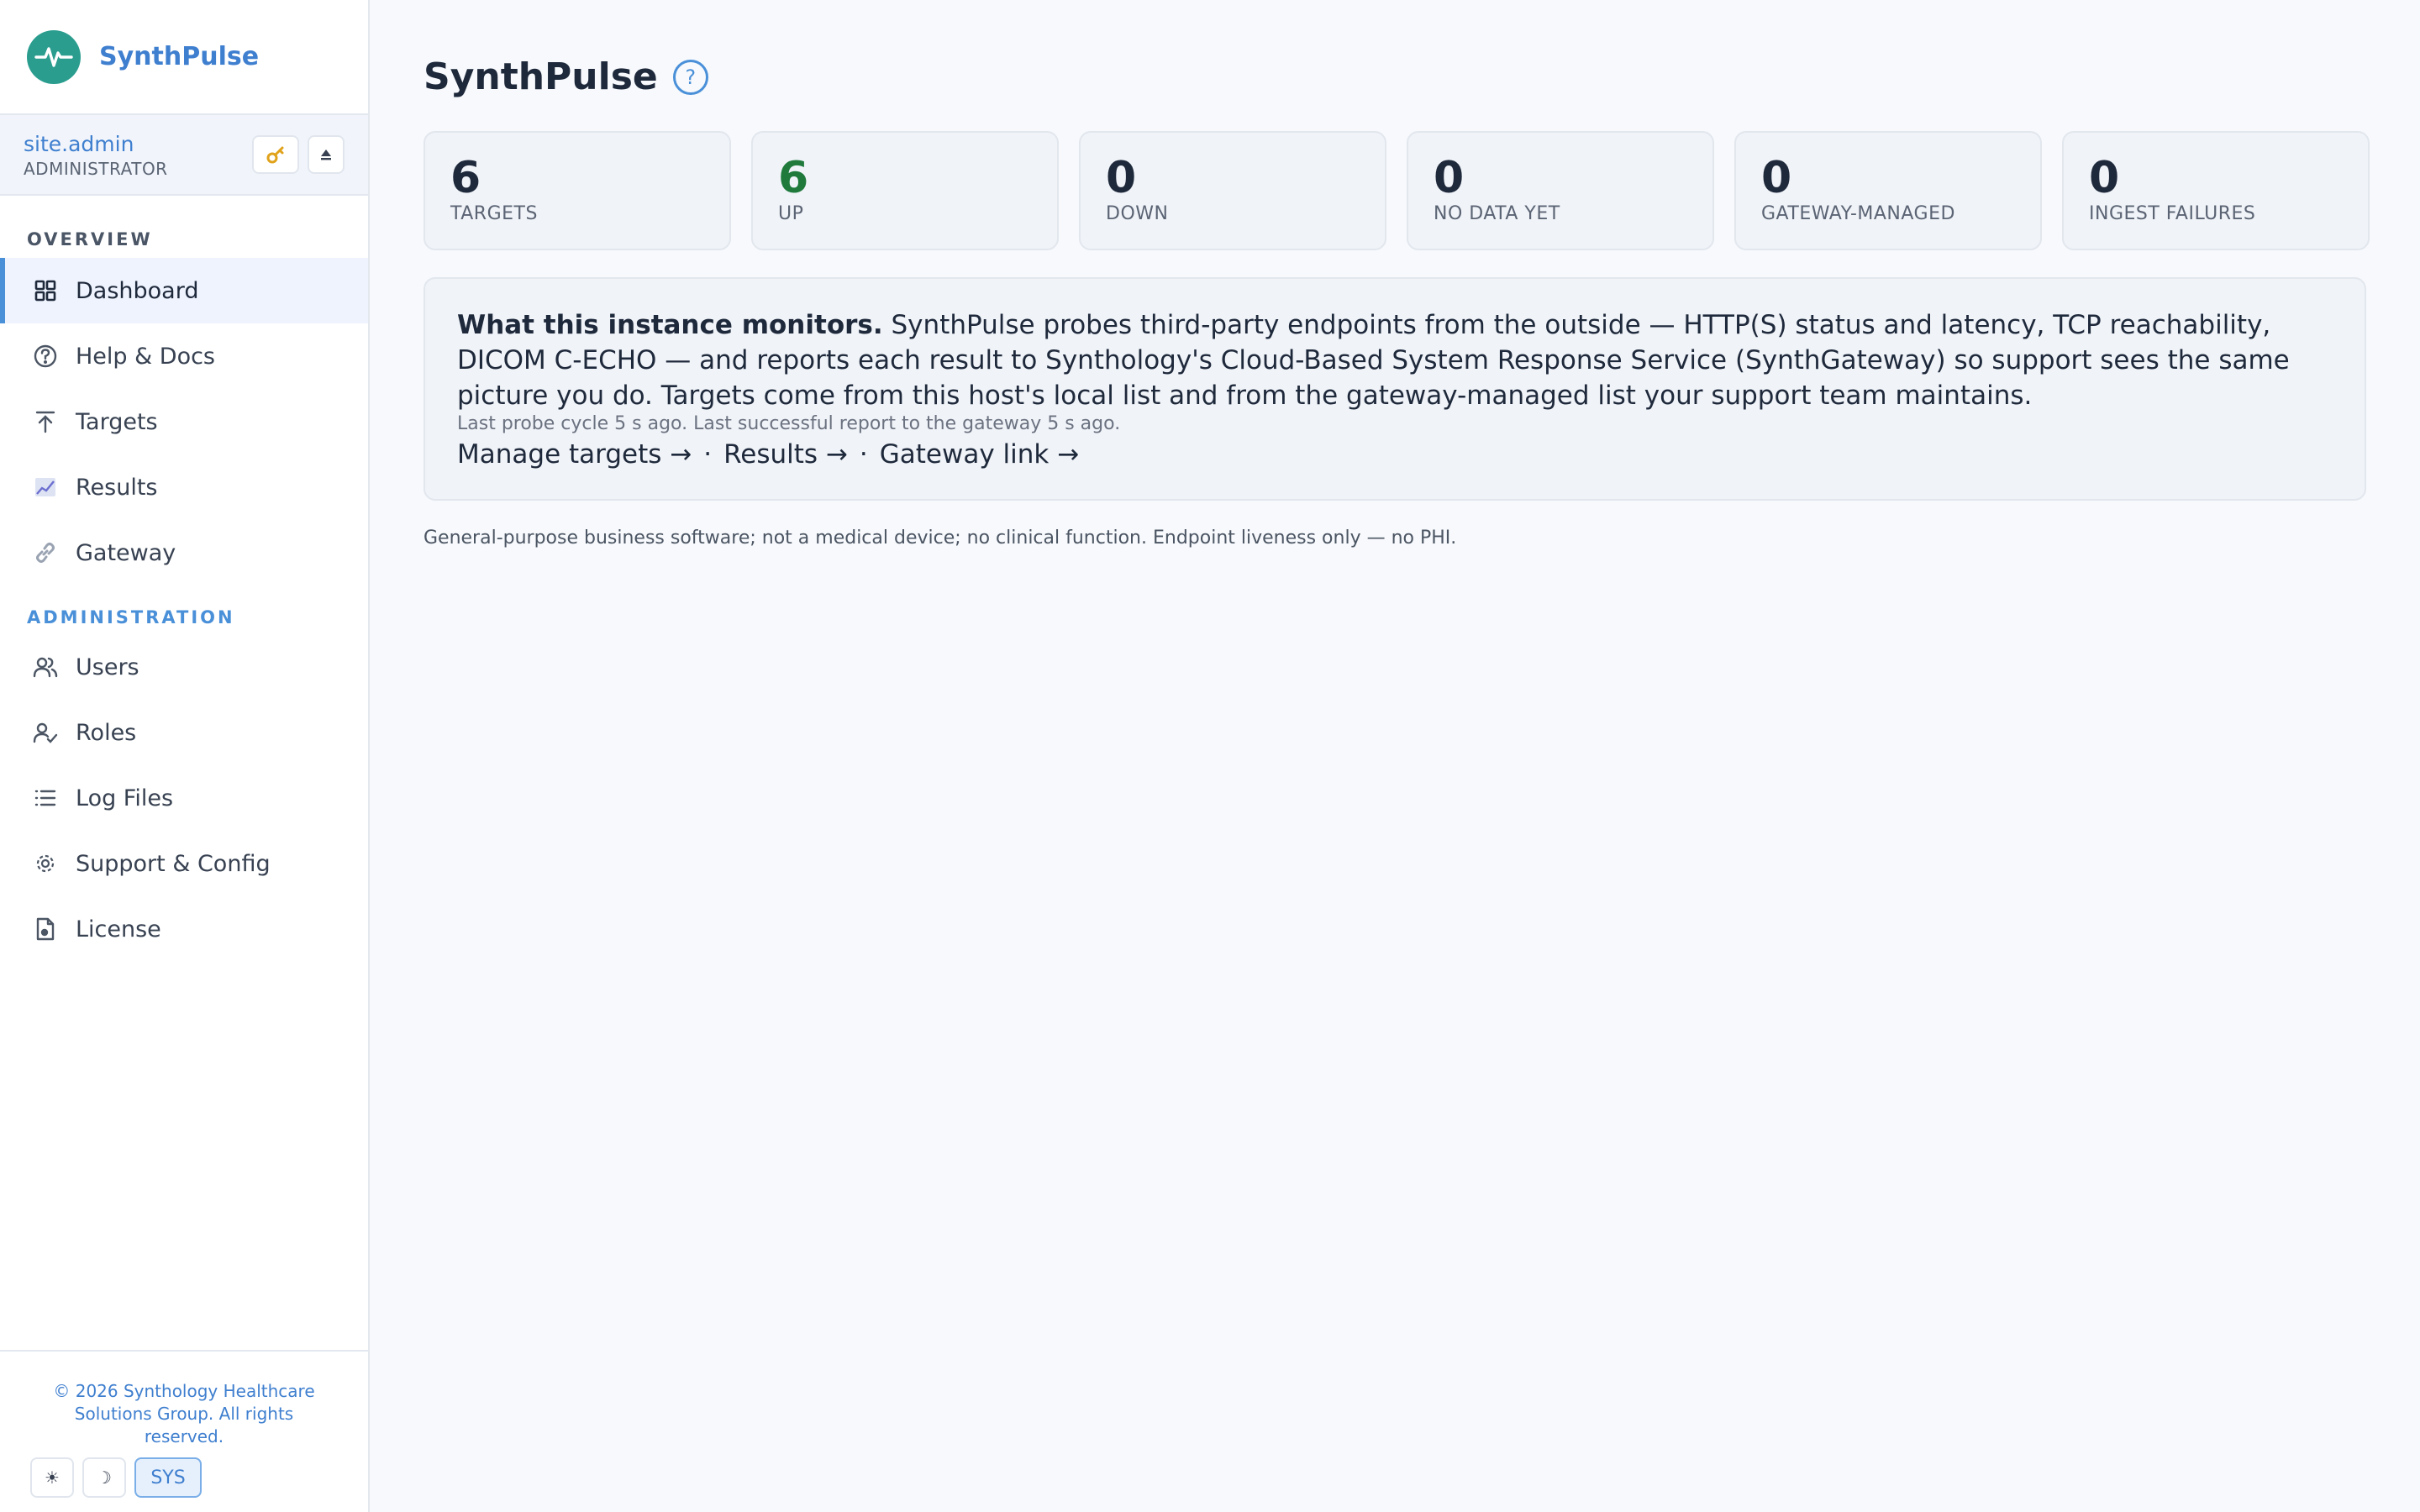 The width and height of the screenshot is (2420, 1512). I want to click on sidebar-item-label: Users, so click(107, 667).